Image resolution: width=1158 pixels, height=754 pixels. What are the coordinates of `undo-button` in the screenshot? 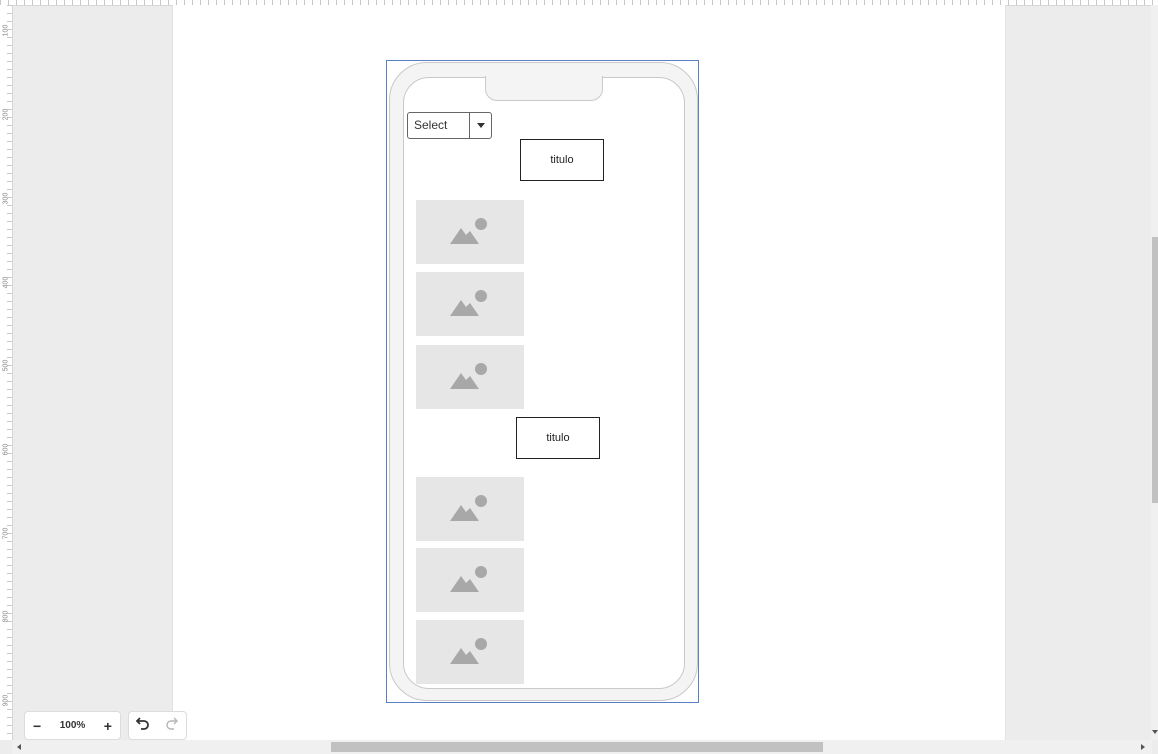 It's located at (142, 725).